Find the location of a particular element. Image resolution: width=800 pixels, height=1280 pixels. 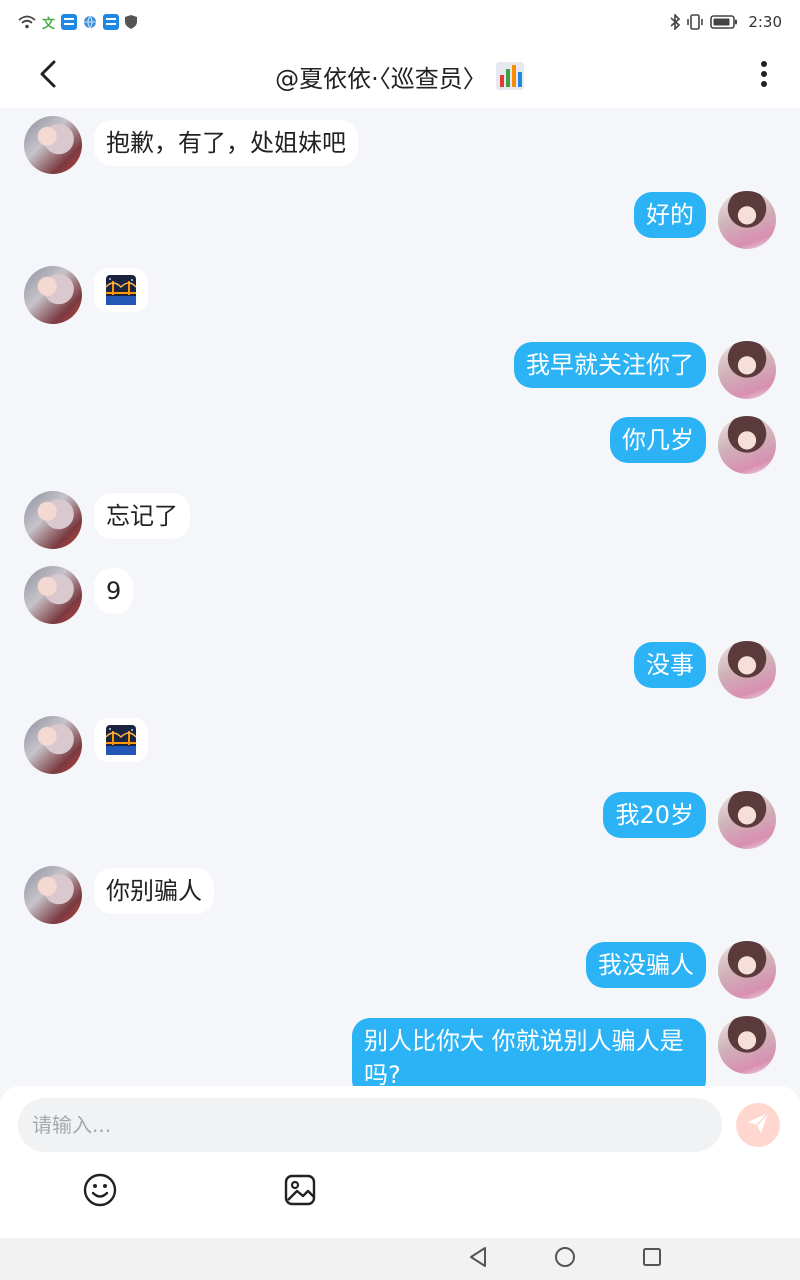

send-icon is located at coordinates (758, 1125).